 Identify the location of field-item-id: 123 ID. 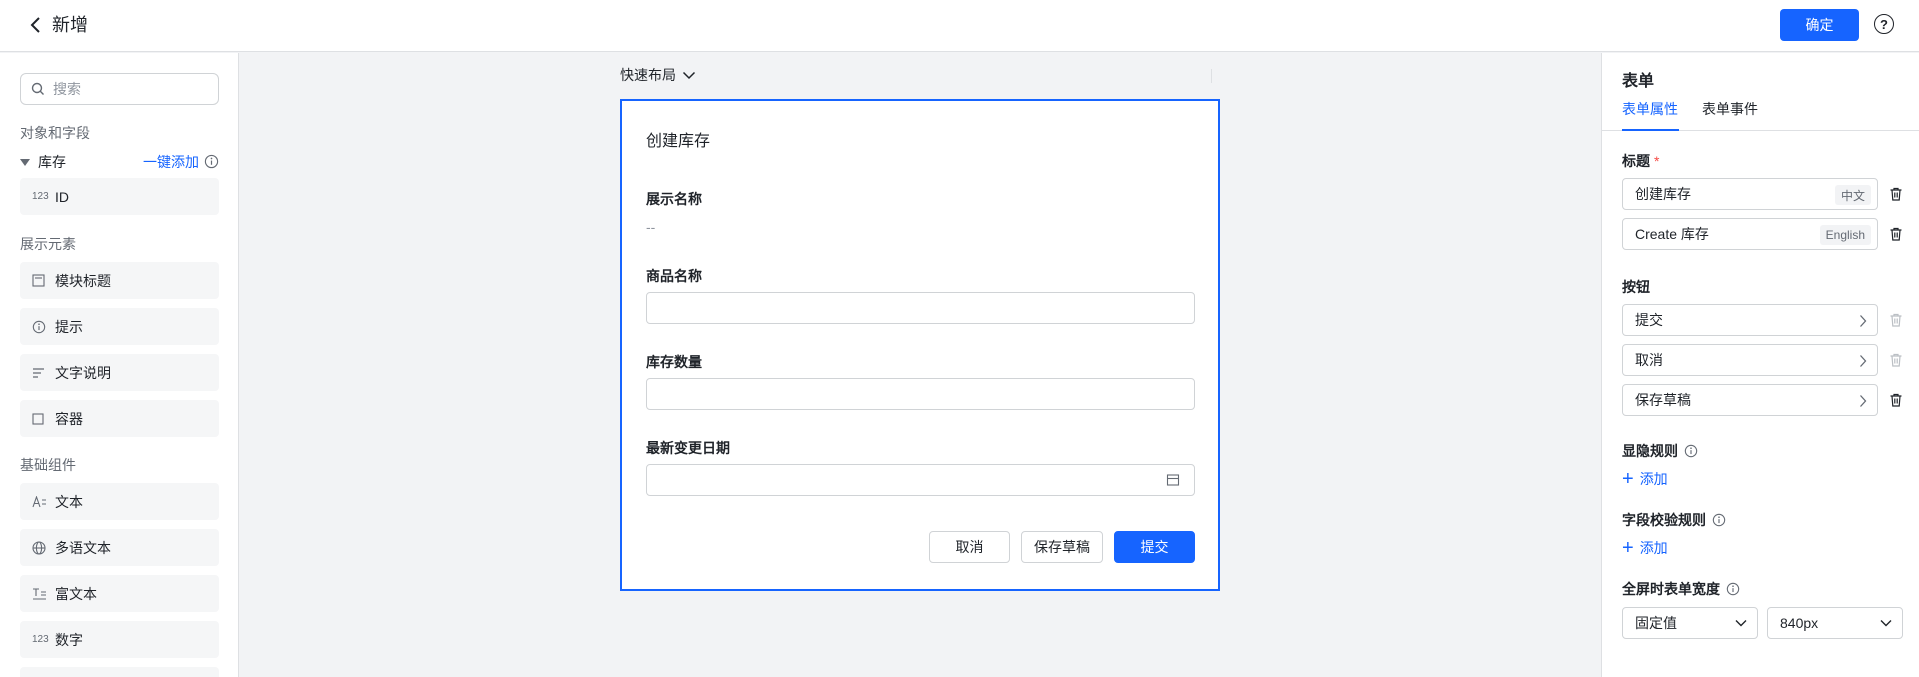
(119, 196).